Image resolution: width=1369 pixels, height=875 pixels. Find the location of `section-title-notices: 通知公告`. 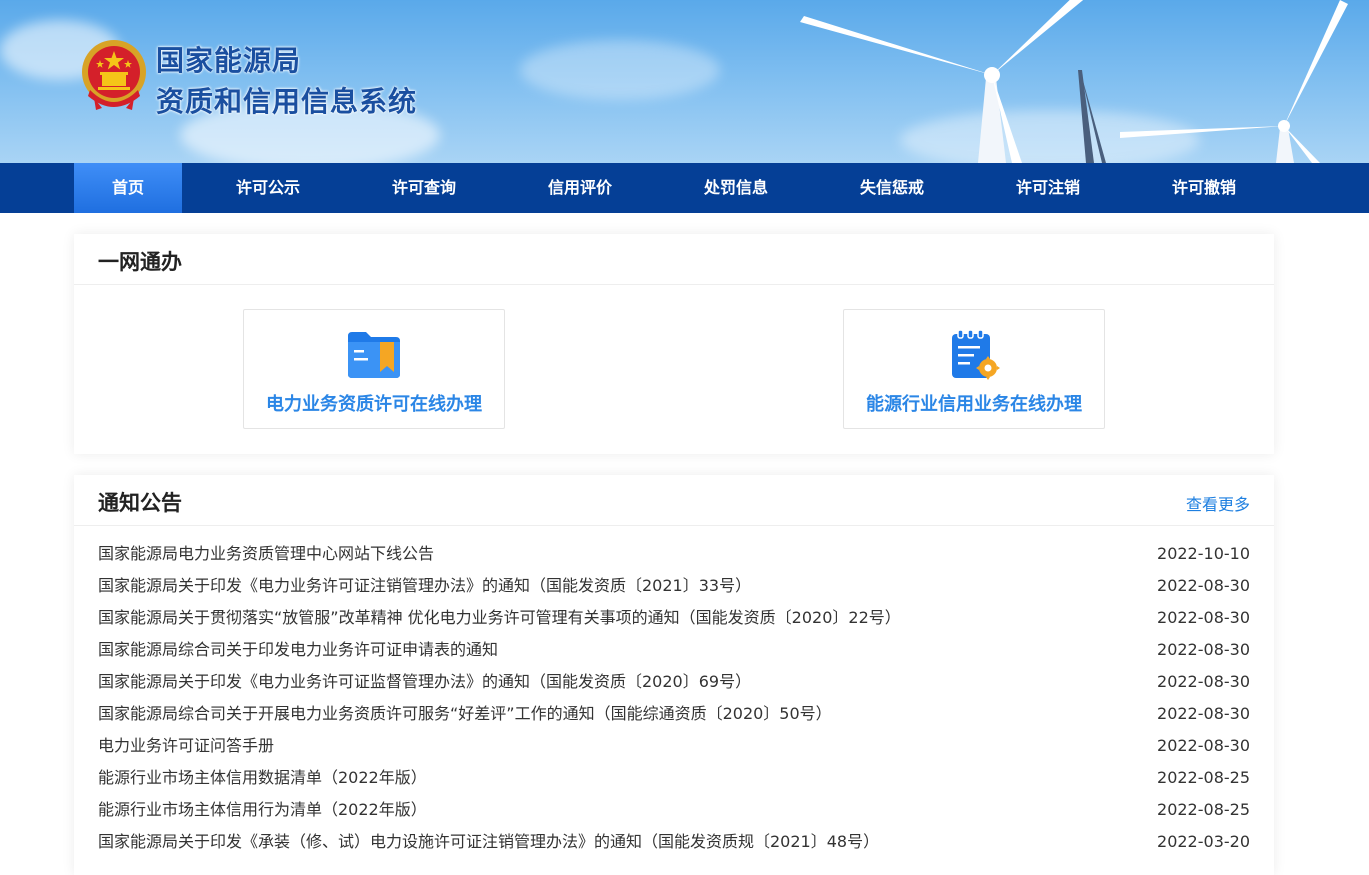

section-title-notices: 通知公告 is located at coordinates (140, 503).